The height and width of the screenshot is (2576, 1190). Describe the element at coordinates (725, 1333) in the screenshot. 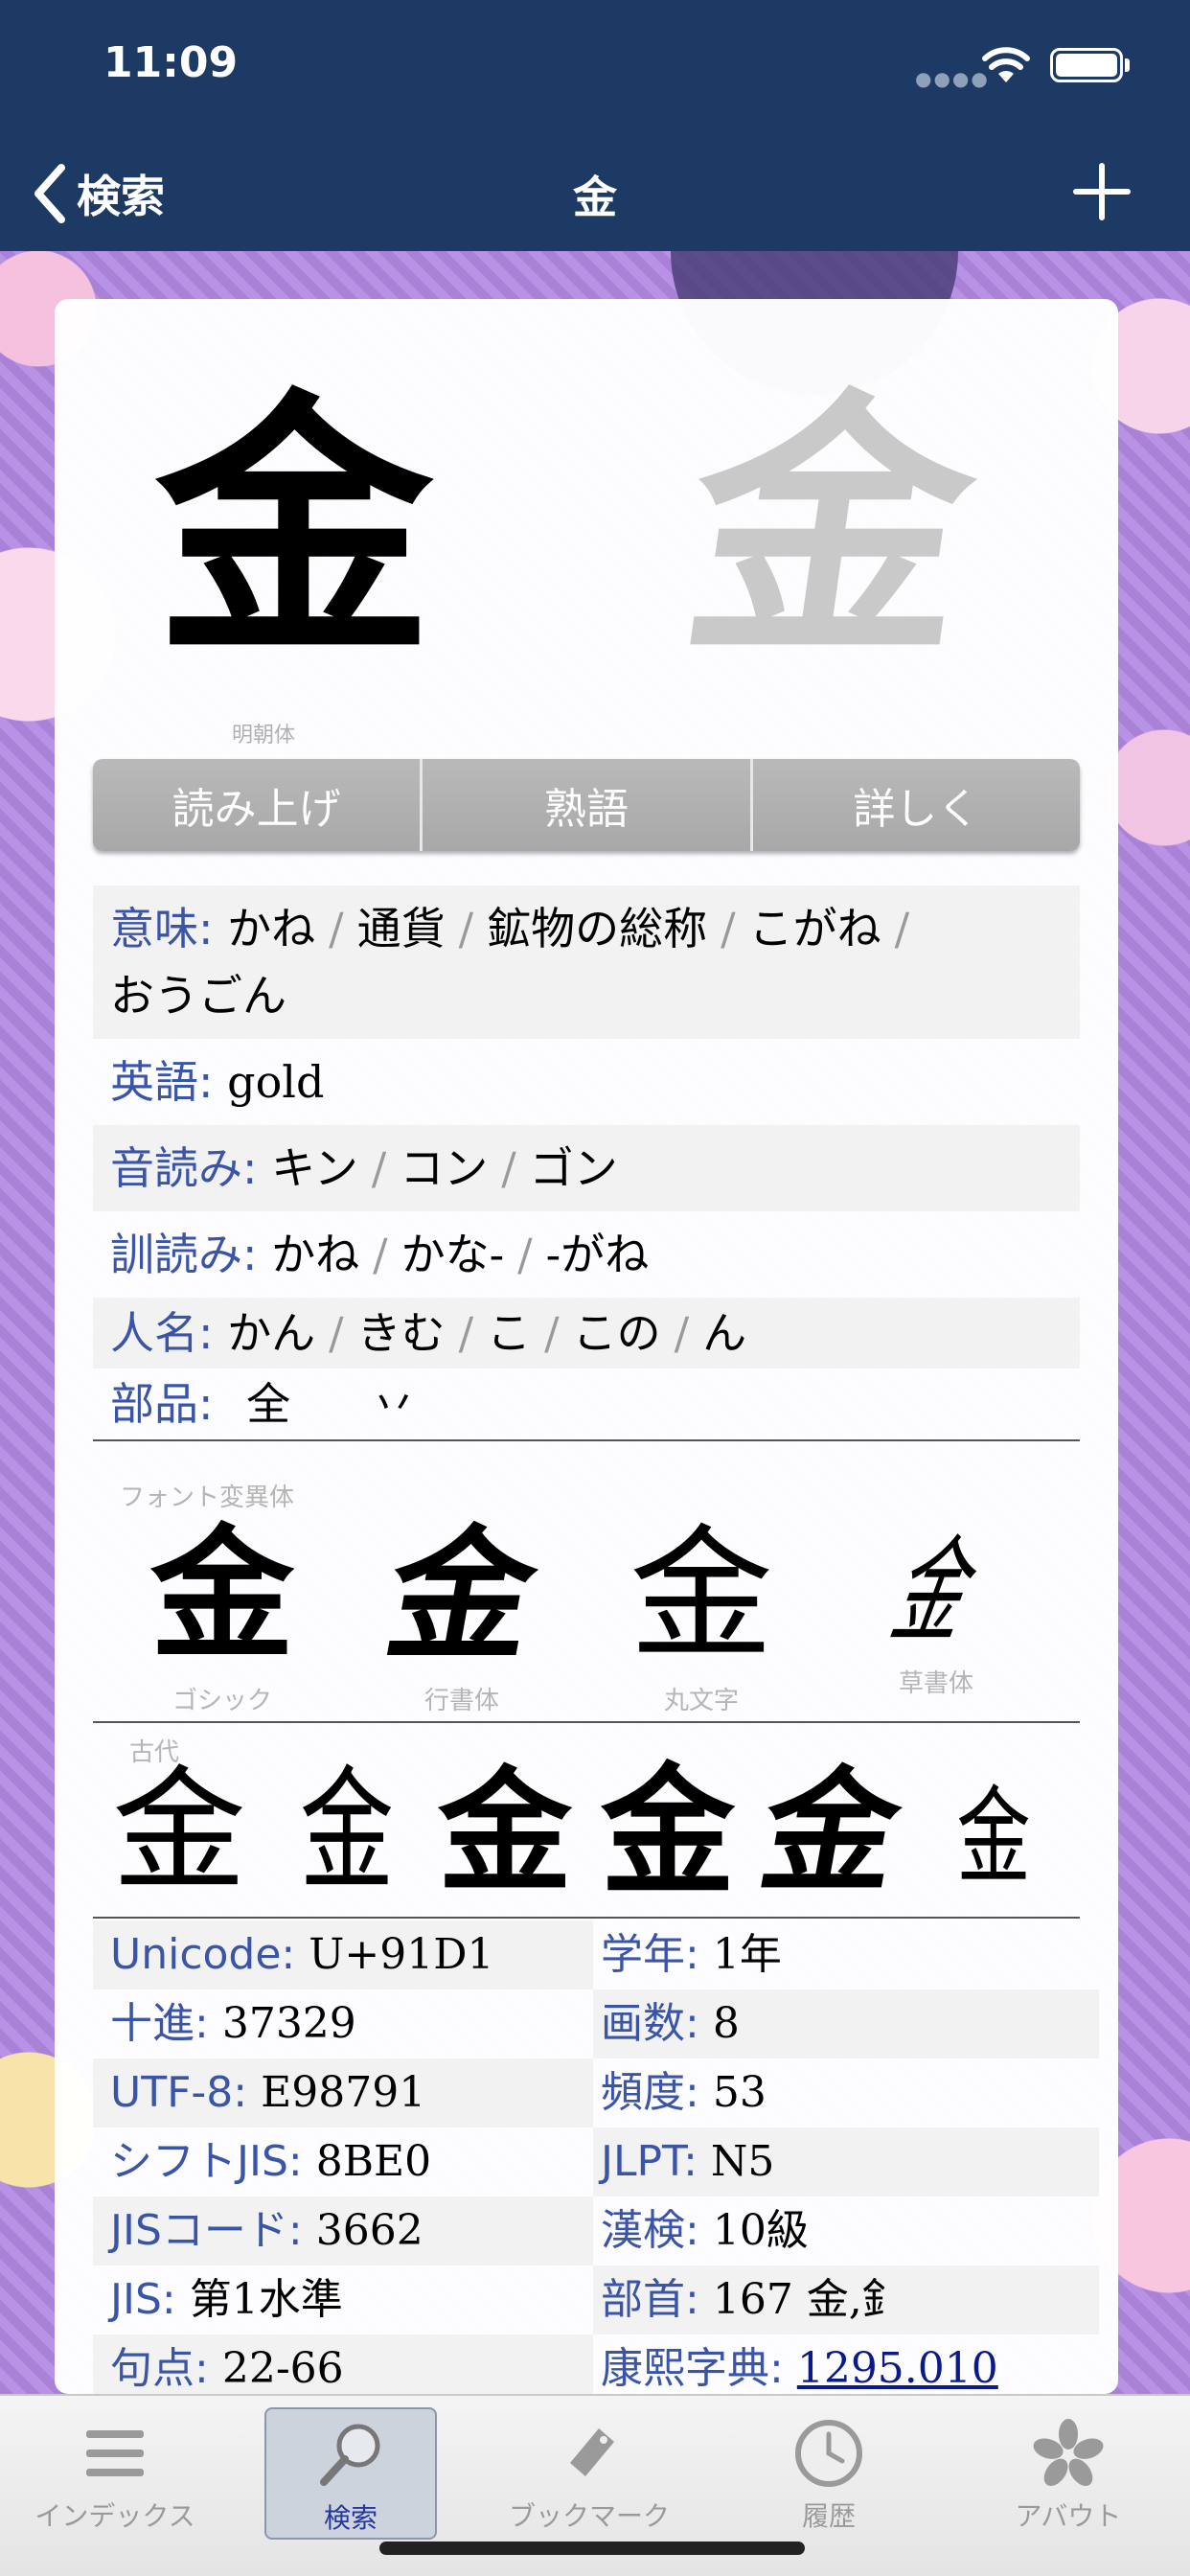

I see `name-reading-value: ん` at that location.